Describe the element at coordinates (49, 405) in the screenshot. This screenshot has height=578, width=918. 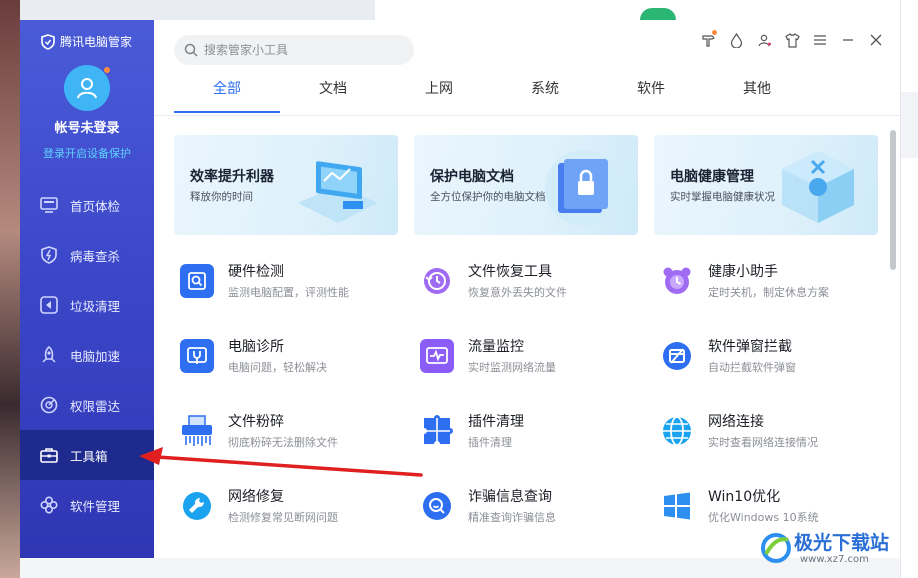
I see `radar-icon` at that location.